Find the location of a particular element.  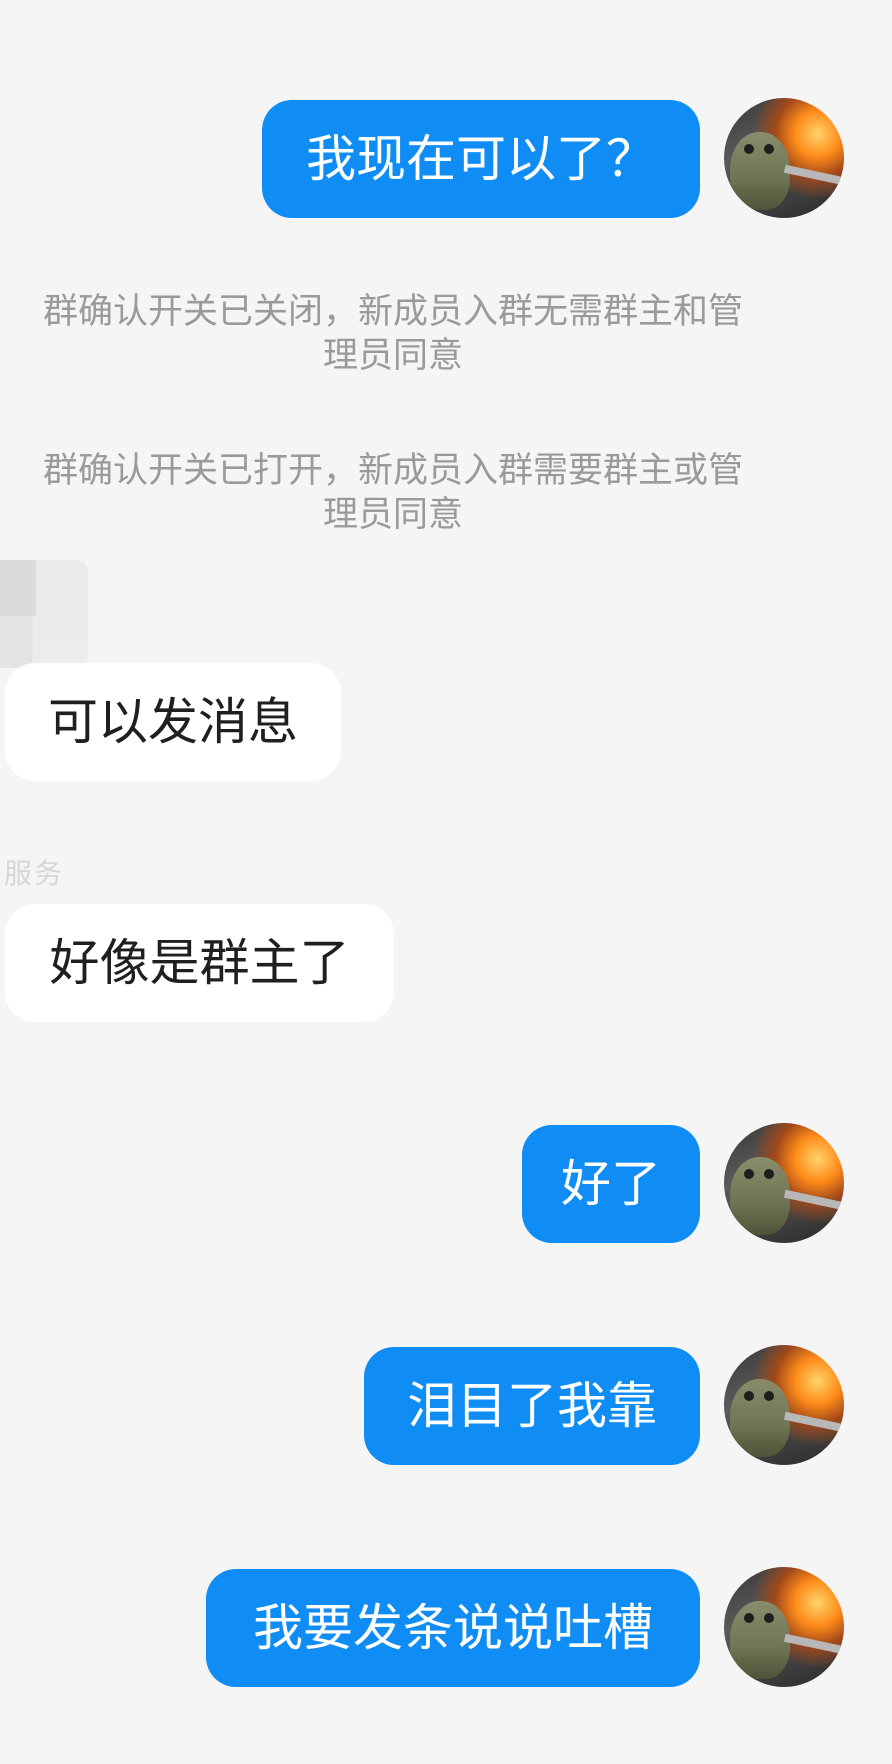

incoming-message-bubble: 可以发消息 is located at coordinates (173, 722).